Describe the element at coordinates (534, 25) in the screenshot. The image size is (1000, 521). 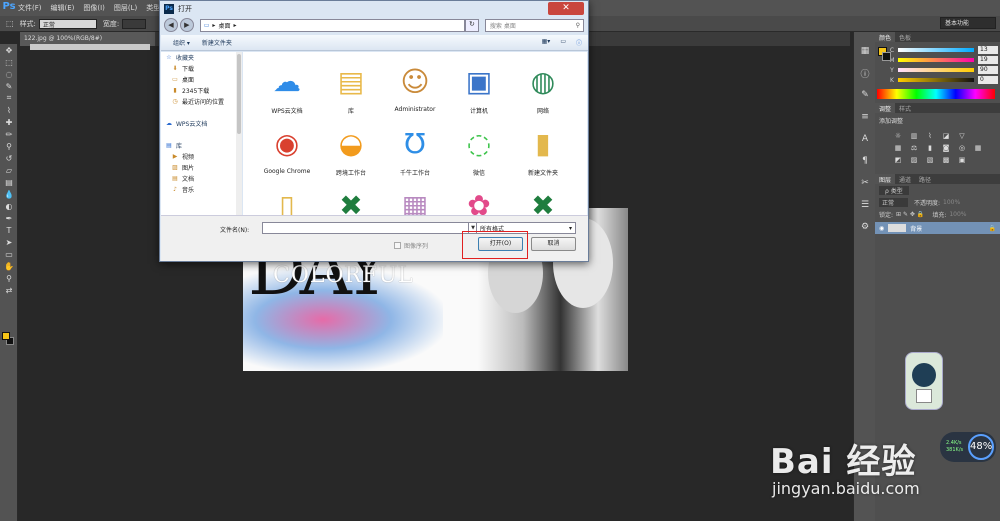
I see `search-input: 搜索 桌面 ⚲` at that location.